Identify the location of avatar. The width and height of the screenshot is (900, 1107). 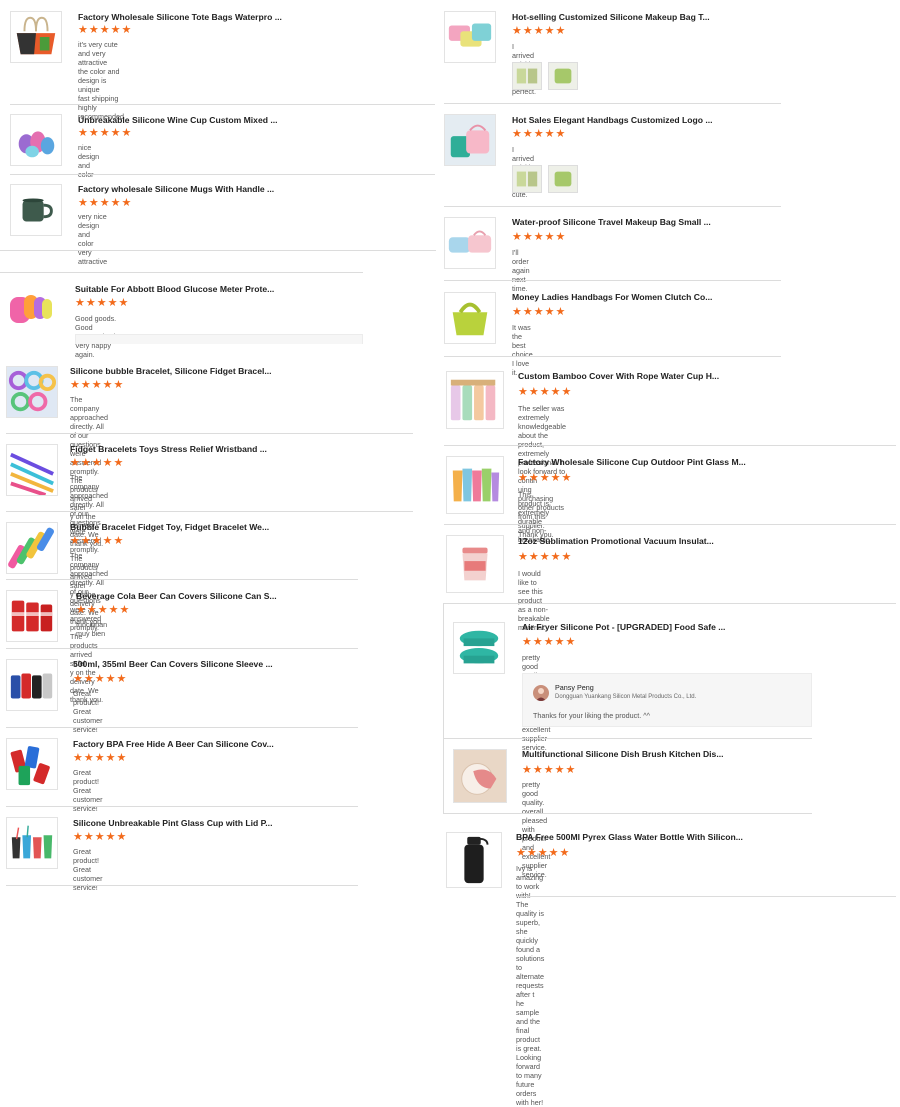
(541, 693).